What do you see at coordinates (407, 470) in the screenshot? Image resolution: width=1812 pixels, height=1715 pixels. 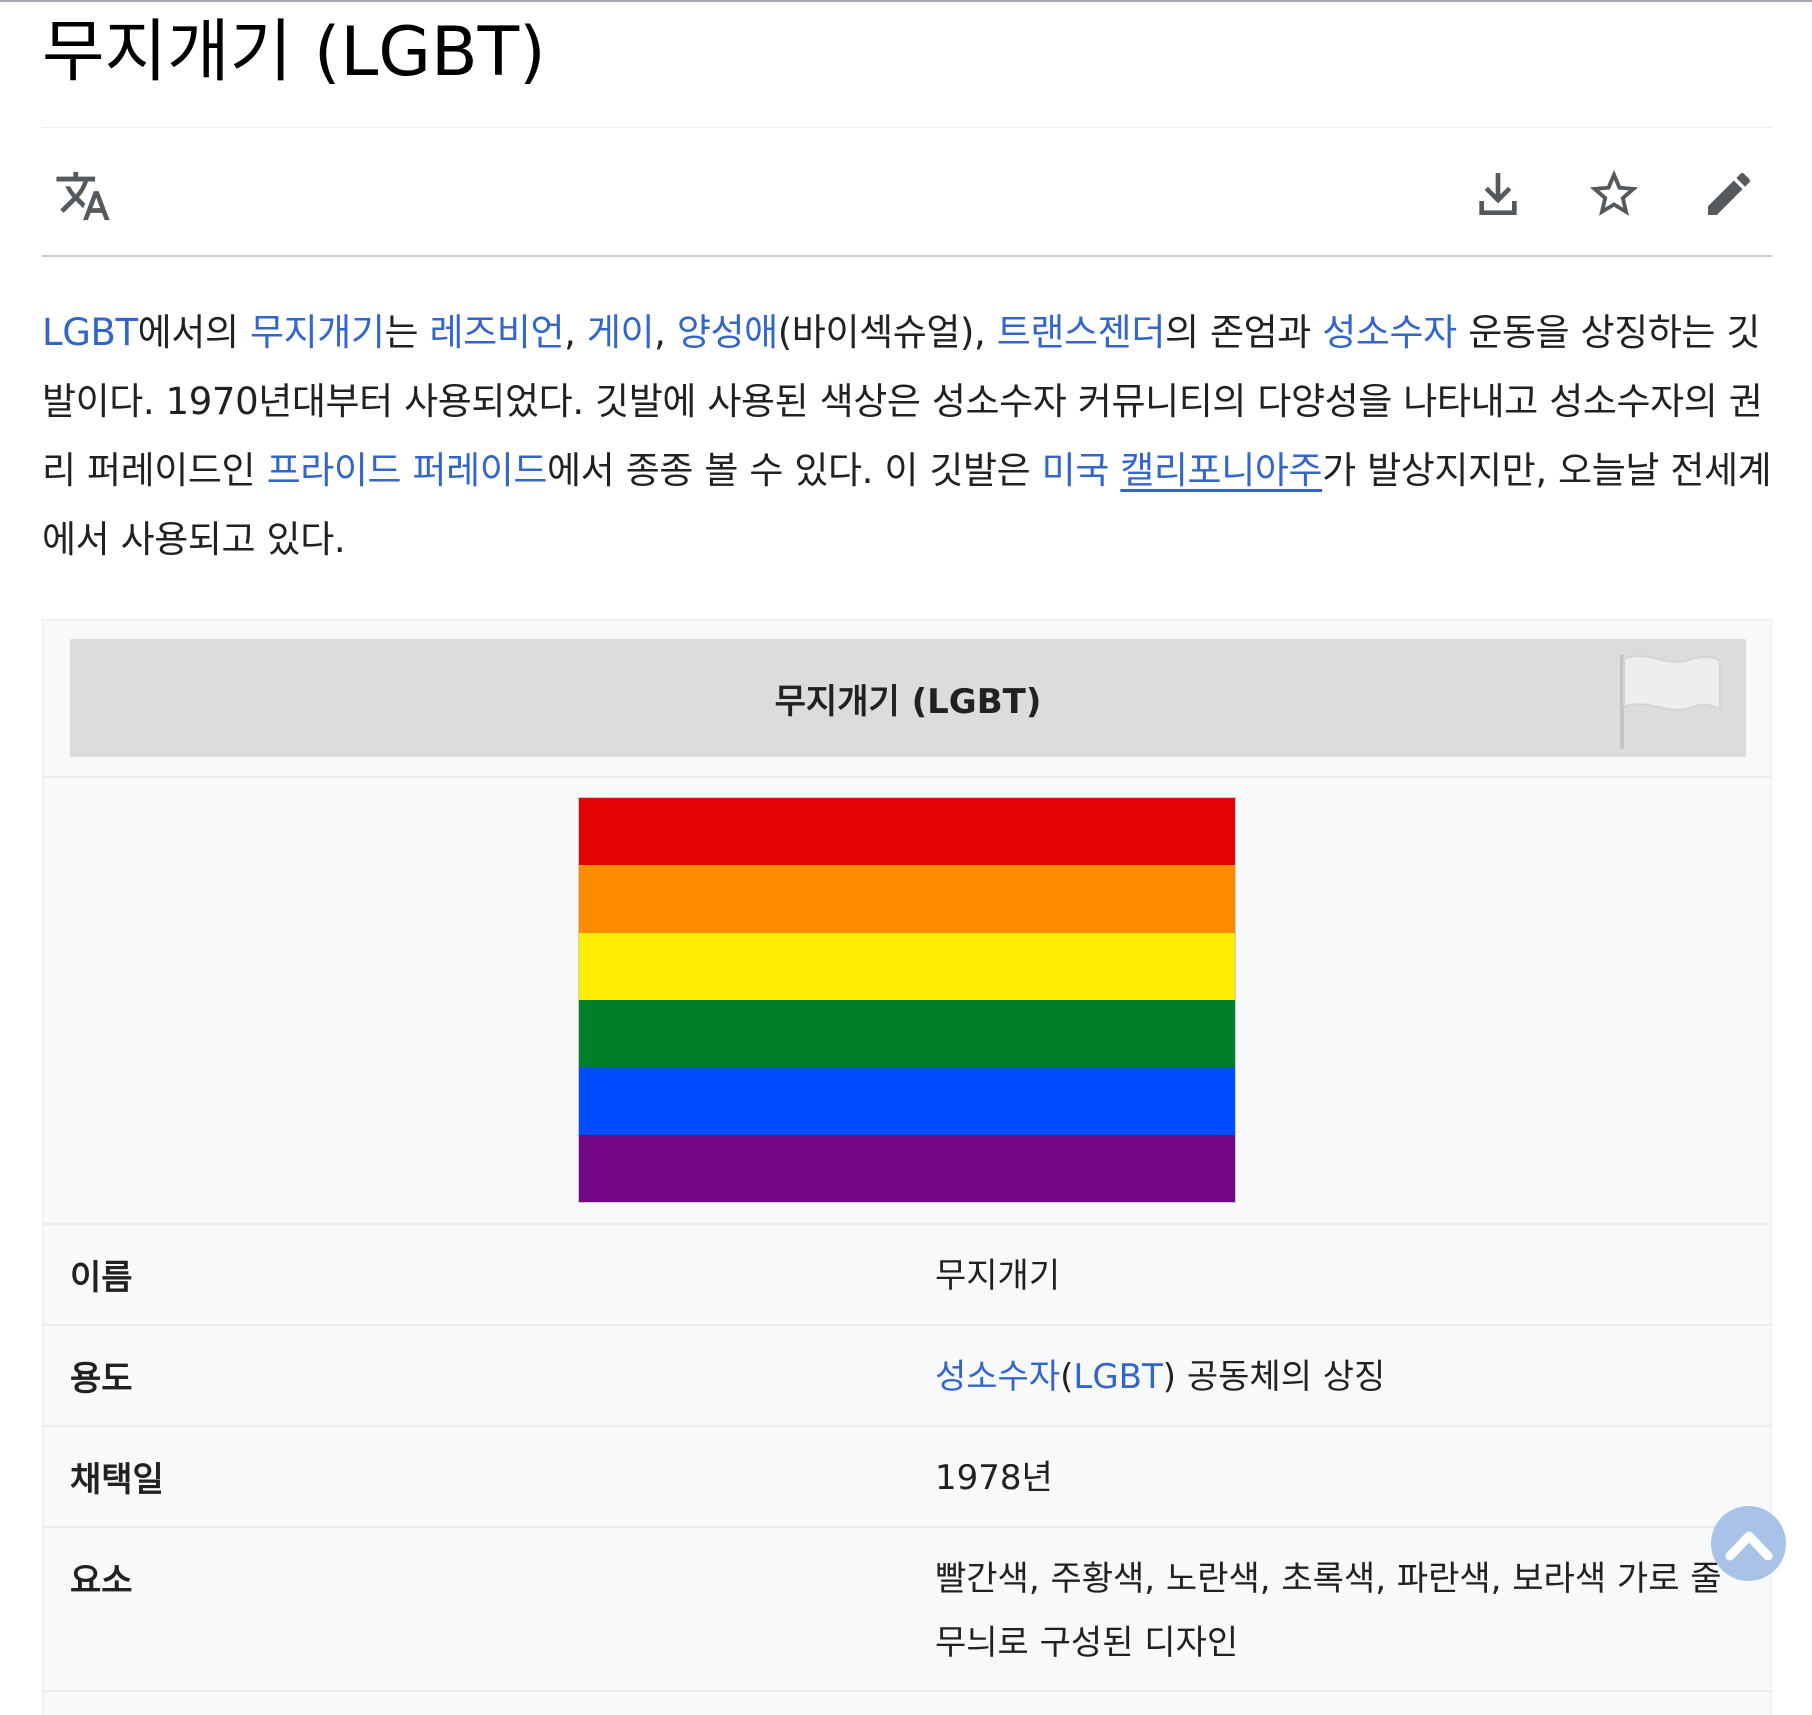 I see `link-pride-parade: 프라이드 퍼레이드` at bounding box center [407, 470].